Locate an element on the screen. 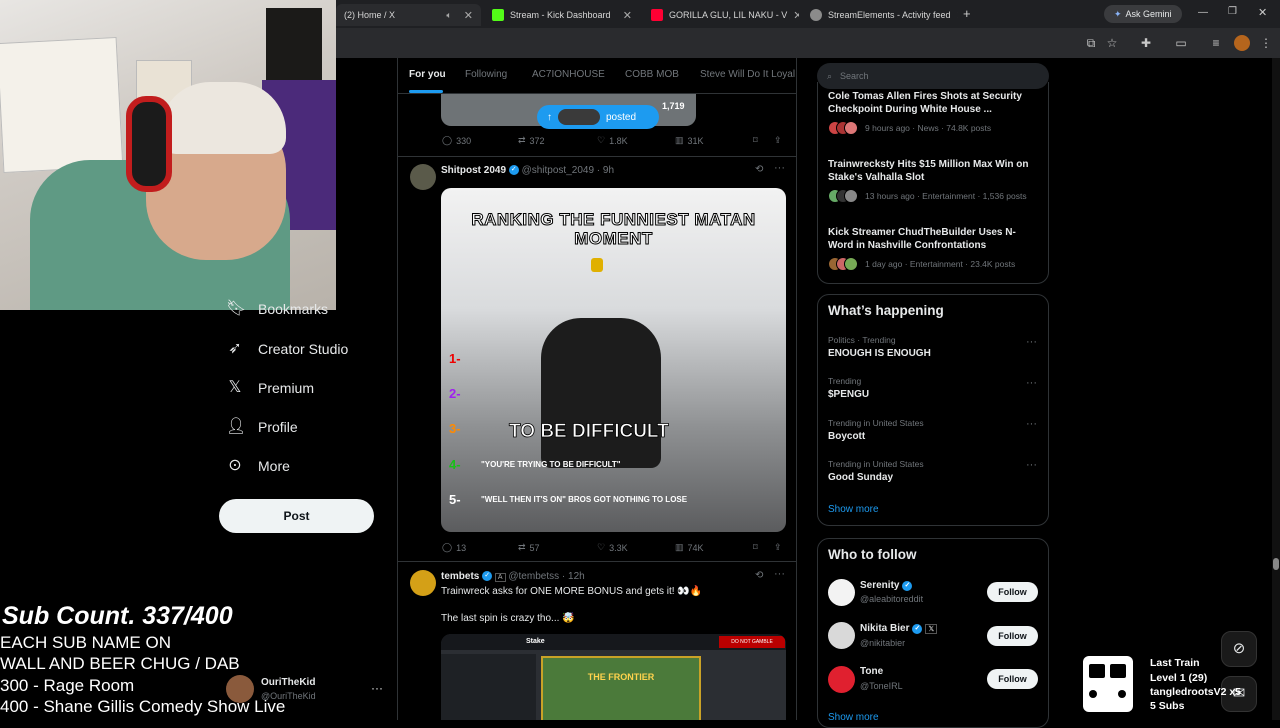 The image size is (1280, 728). person-in-video is located at coordinates (601, 393).